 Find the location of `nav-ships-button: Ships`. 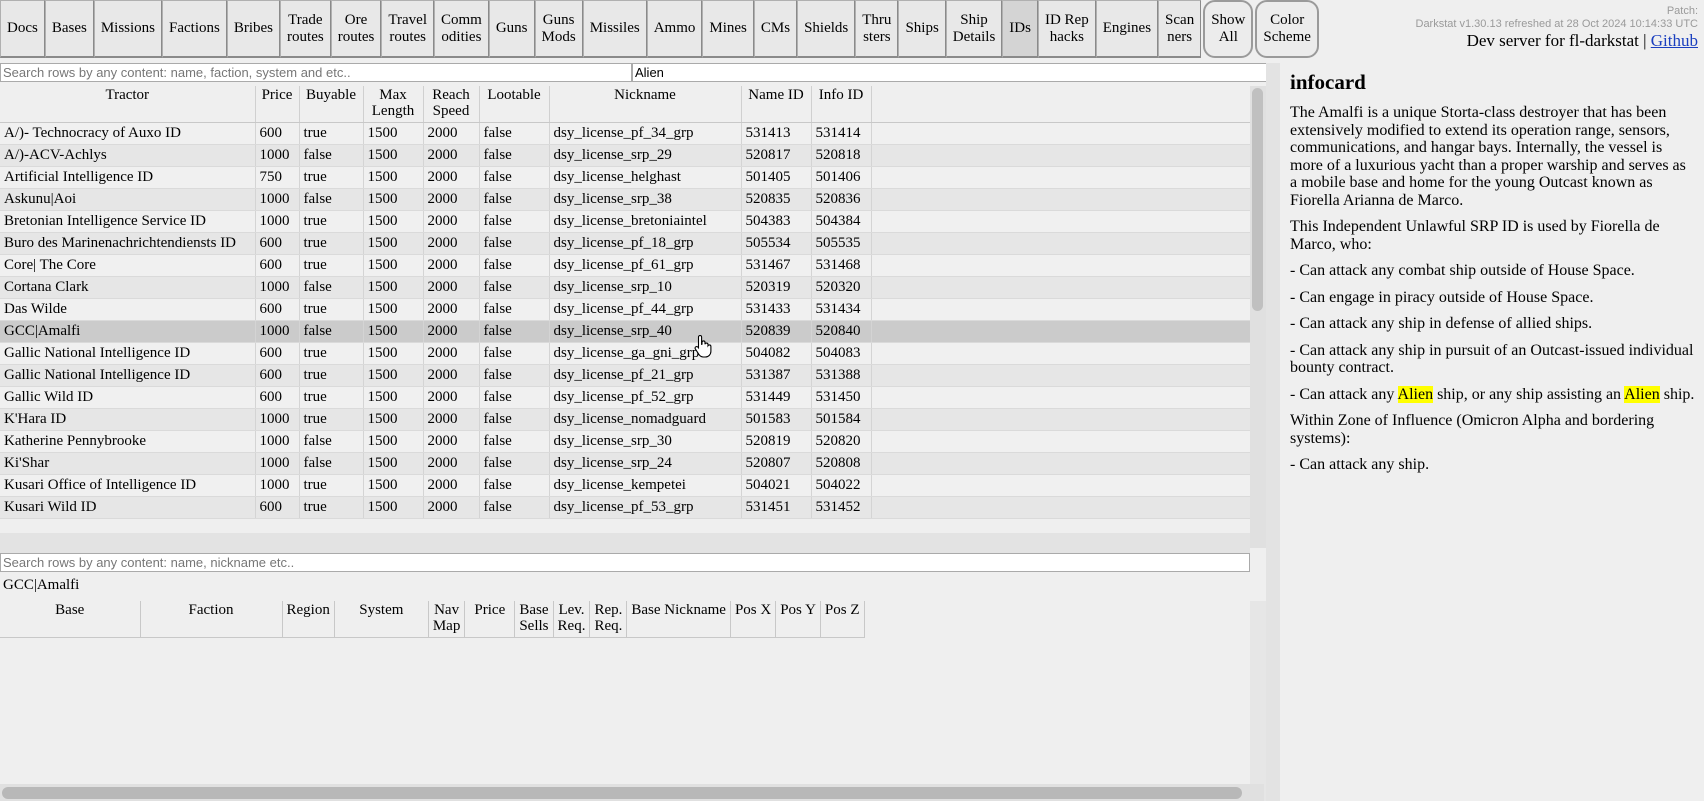

nav-ships-button: Ships is located at coordinates (922, 29).